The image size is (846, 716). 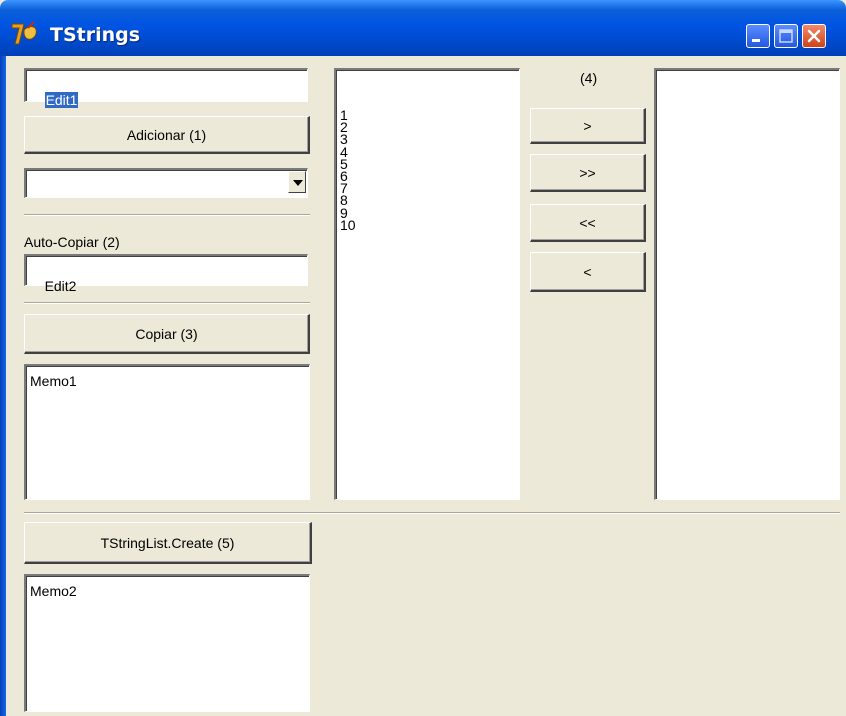 What do you see at coordinates (427, 225) in the screenshot?
I see `list-item: 10` at bounding box center [427, 225].